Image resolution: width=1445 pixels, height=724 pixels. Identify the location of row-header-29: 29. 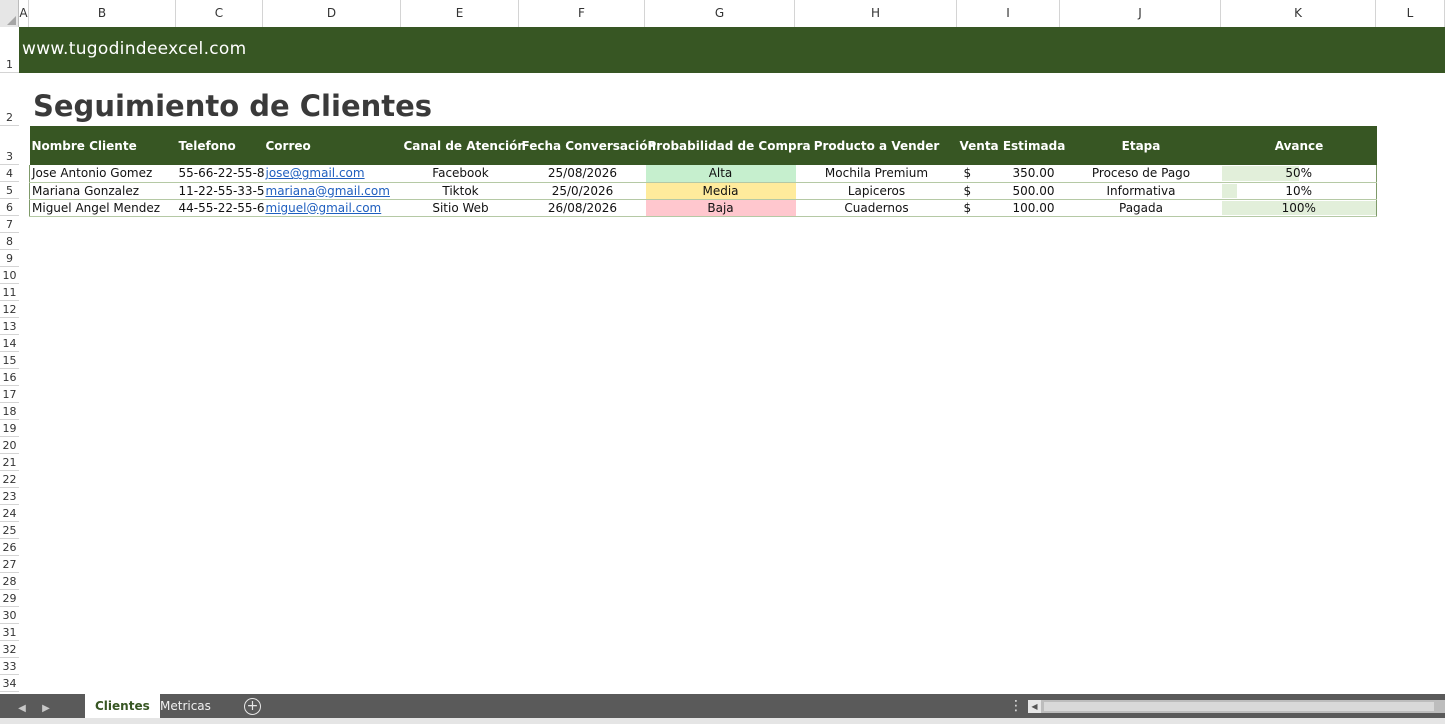
(9, 598).